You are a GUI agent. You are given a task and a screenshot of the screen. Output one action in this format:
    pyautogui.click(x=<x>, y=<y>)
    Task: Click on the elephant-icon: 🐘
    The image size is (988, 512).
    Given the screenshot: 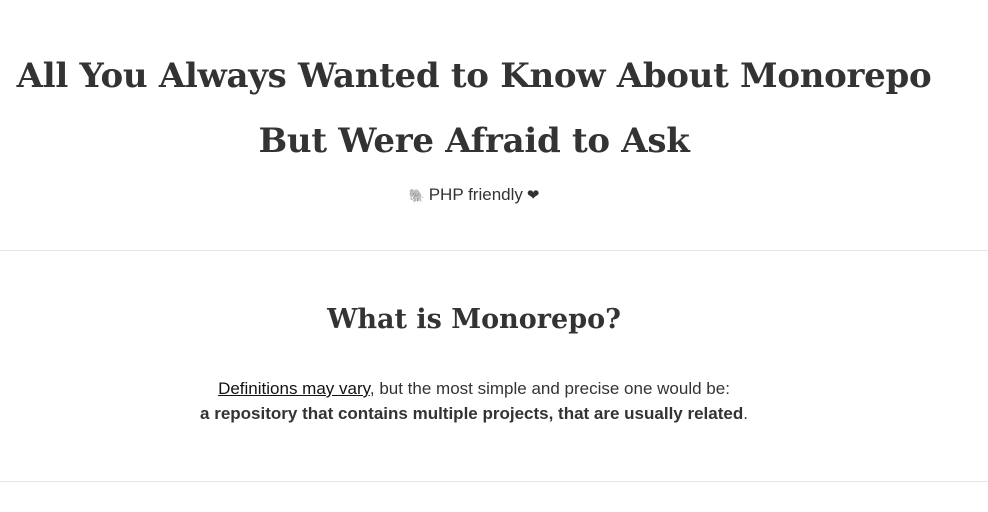 What is the action you would take?
    pyautogui.click(x=416, y=195)
    